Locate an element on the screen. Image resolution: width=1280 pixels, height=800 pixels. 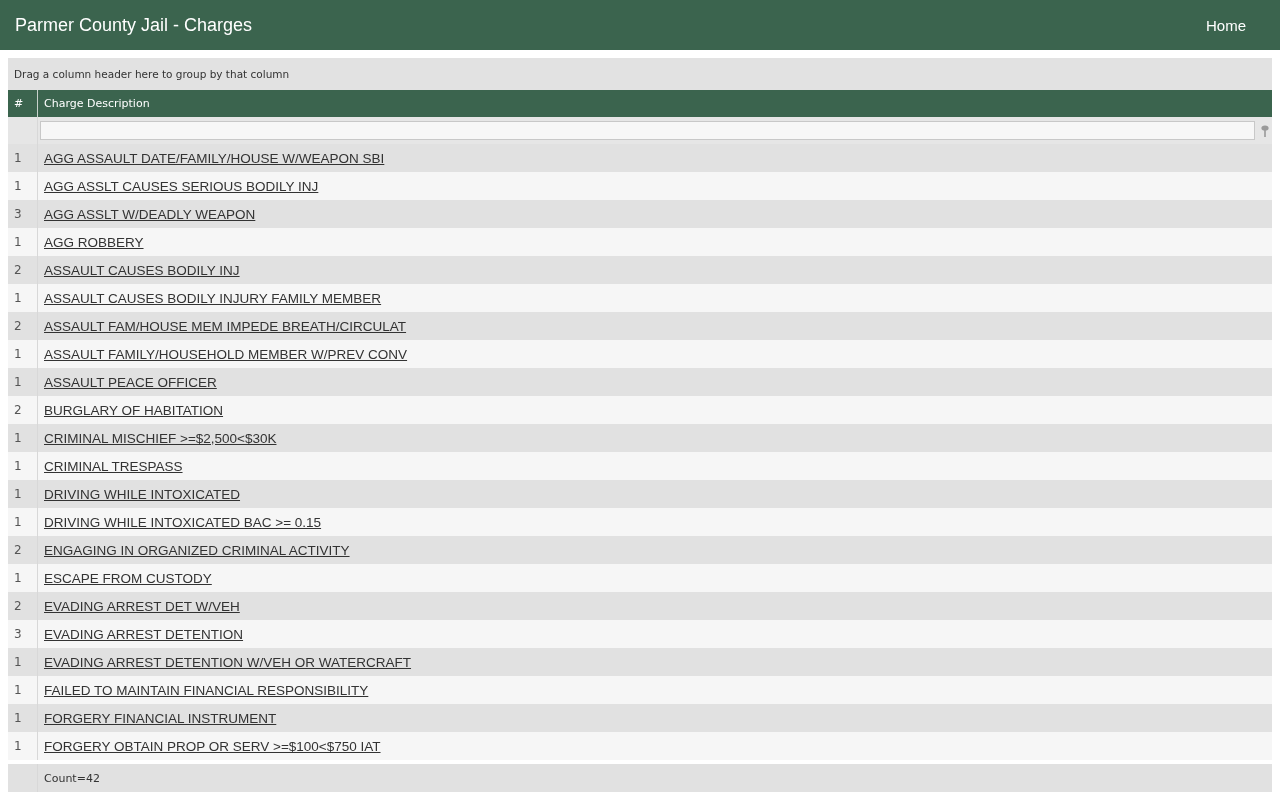
group-panel-hint: Drag a column header here to group by that column is located at coordinates (152, 74).